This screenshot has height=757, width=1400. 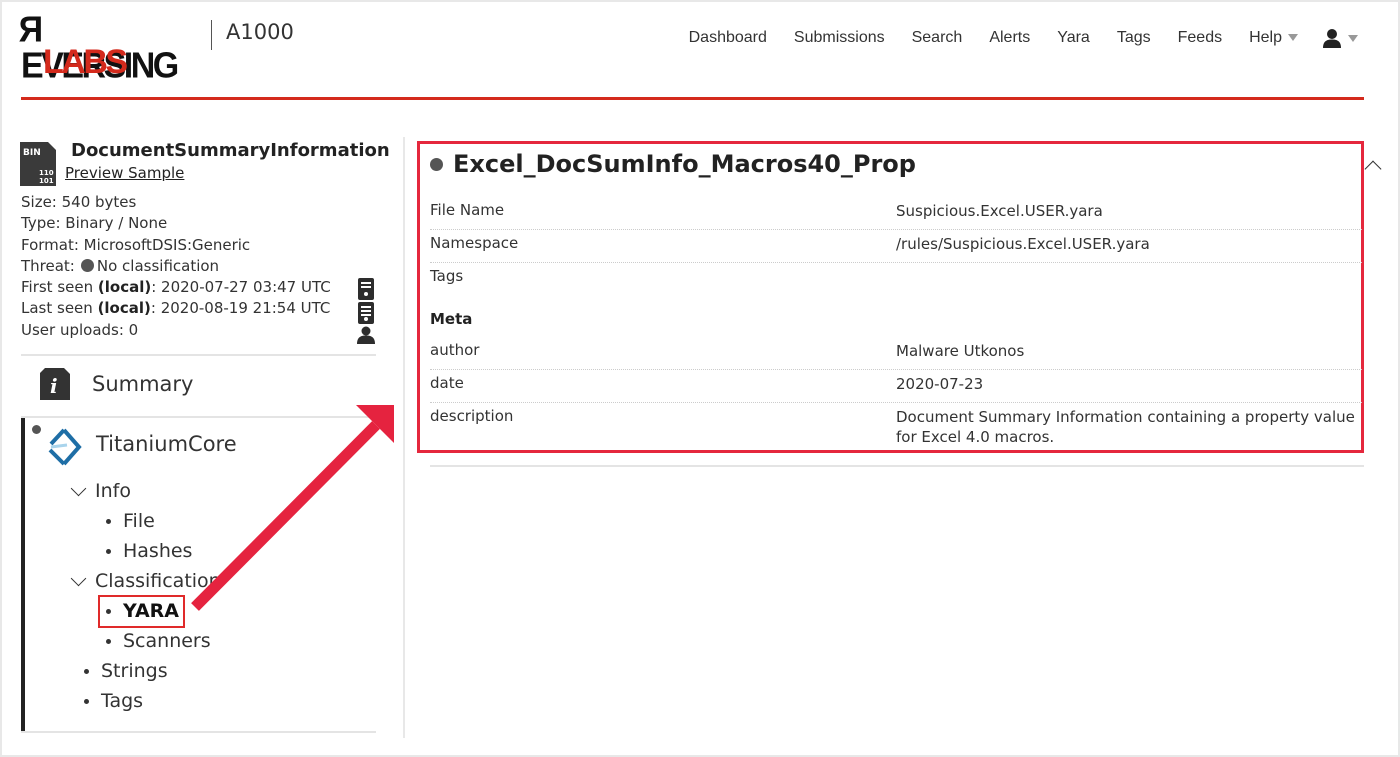 What do you see at coordinates (141, 611) in the screenshot?
I see `yara-highlight-box` at bounding box center [141, 611].